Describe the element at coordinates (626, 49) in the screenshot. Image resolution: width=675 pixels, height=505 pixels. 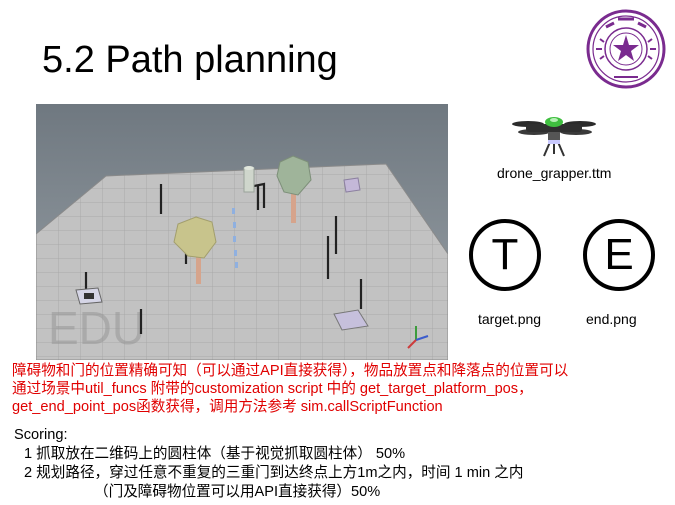
I see `tsinghua-university-seal-icon` at that location.